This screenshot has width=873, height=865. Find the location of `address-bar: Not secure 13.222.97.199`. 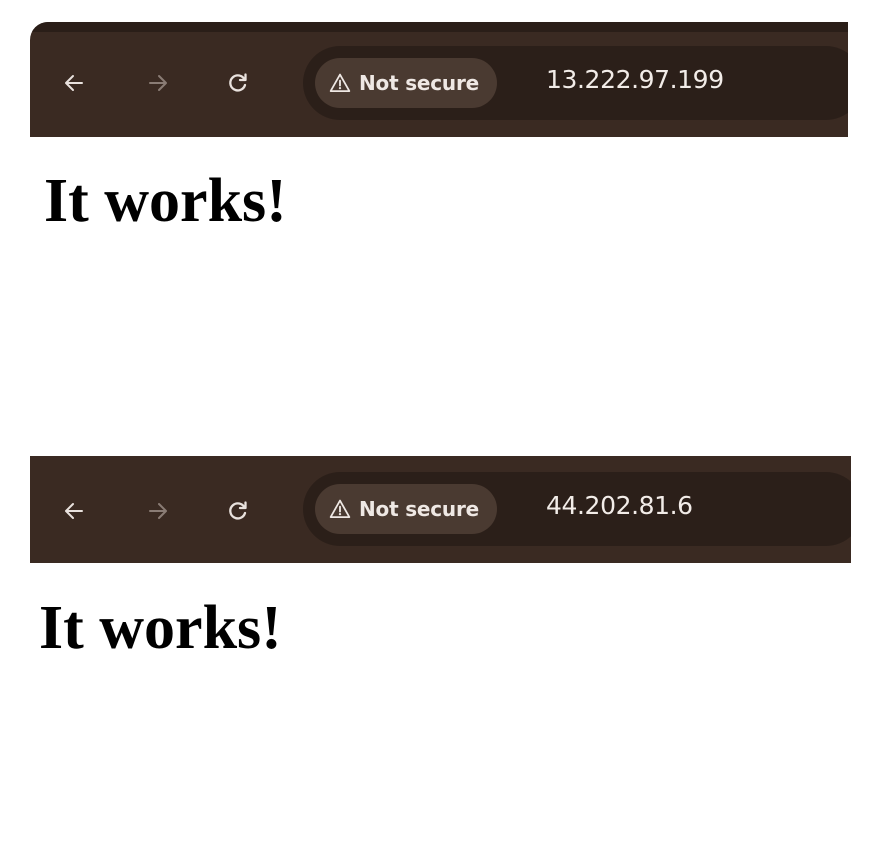

address-bar: Not secure 13.222.97.199 is located at coordinates (575, 83).